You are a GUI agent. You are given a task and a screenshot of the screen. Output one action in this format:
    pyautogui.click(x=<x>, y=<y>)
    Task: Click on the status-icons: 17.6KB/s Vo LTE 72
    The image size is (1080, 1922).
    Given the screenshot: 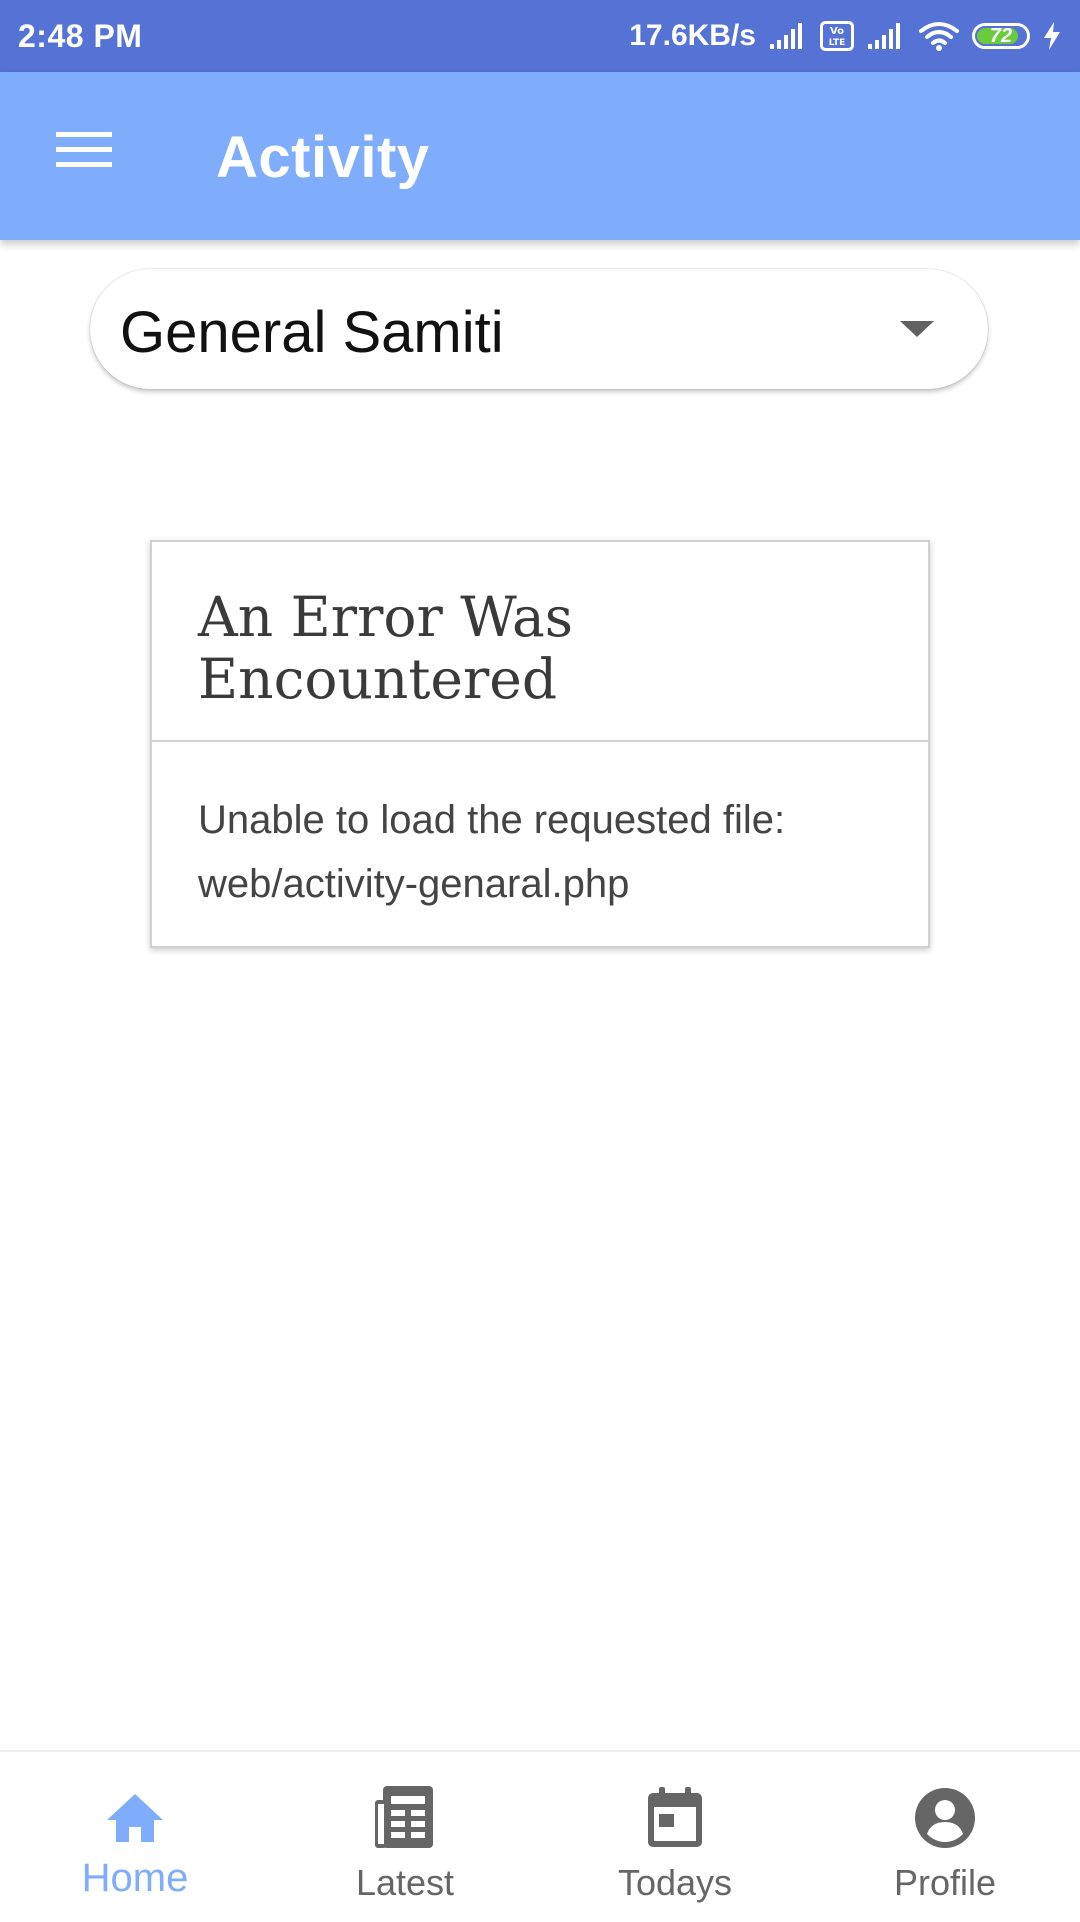 What is the action you would take?
    pyautogui.click(x=845, y=36)
    